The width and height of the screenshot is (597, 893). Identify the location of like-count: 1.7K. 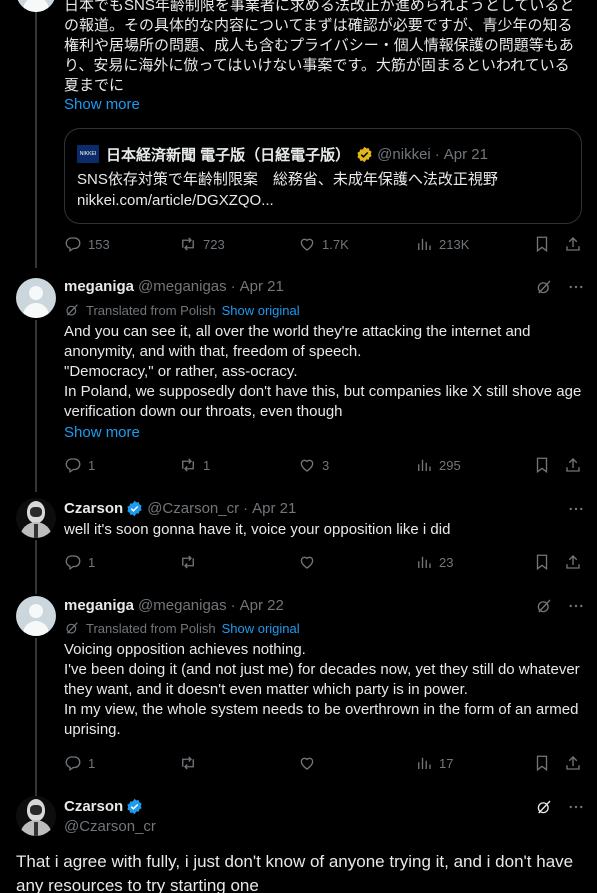
(335, 244).